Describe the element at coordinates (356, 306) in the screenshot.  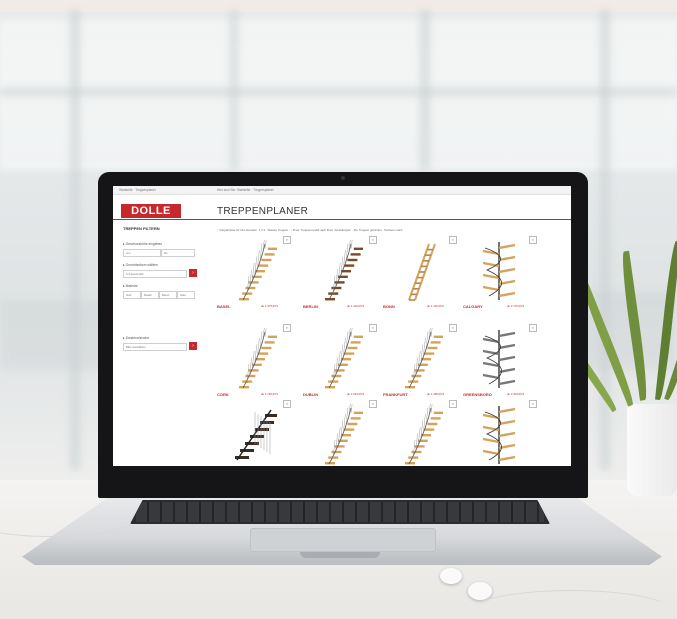
I see `product-price: ab 1.416,00 €` at that location.